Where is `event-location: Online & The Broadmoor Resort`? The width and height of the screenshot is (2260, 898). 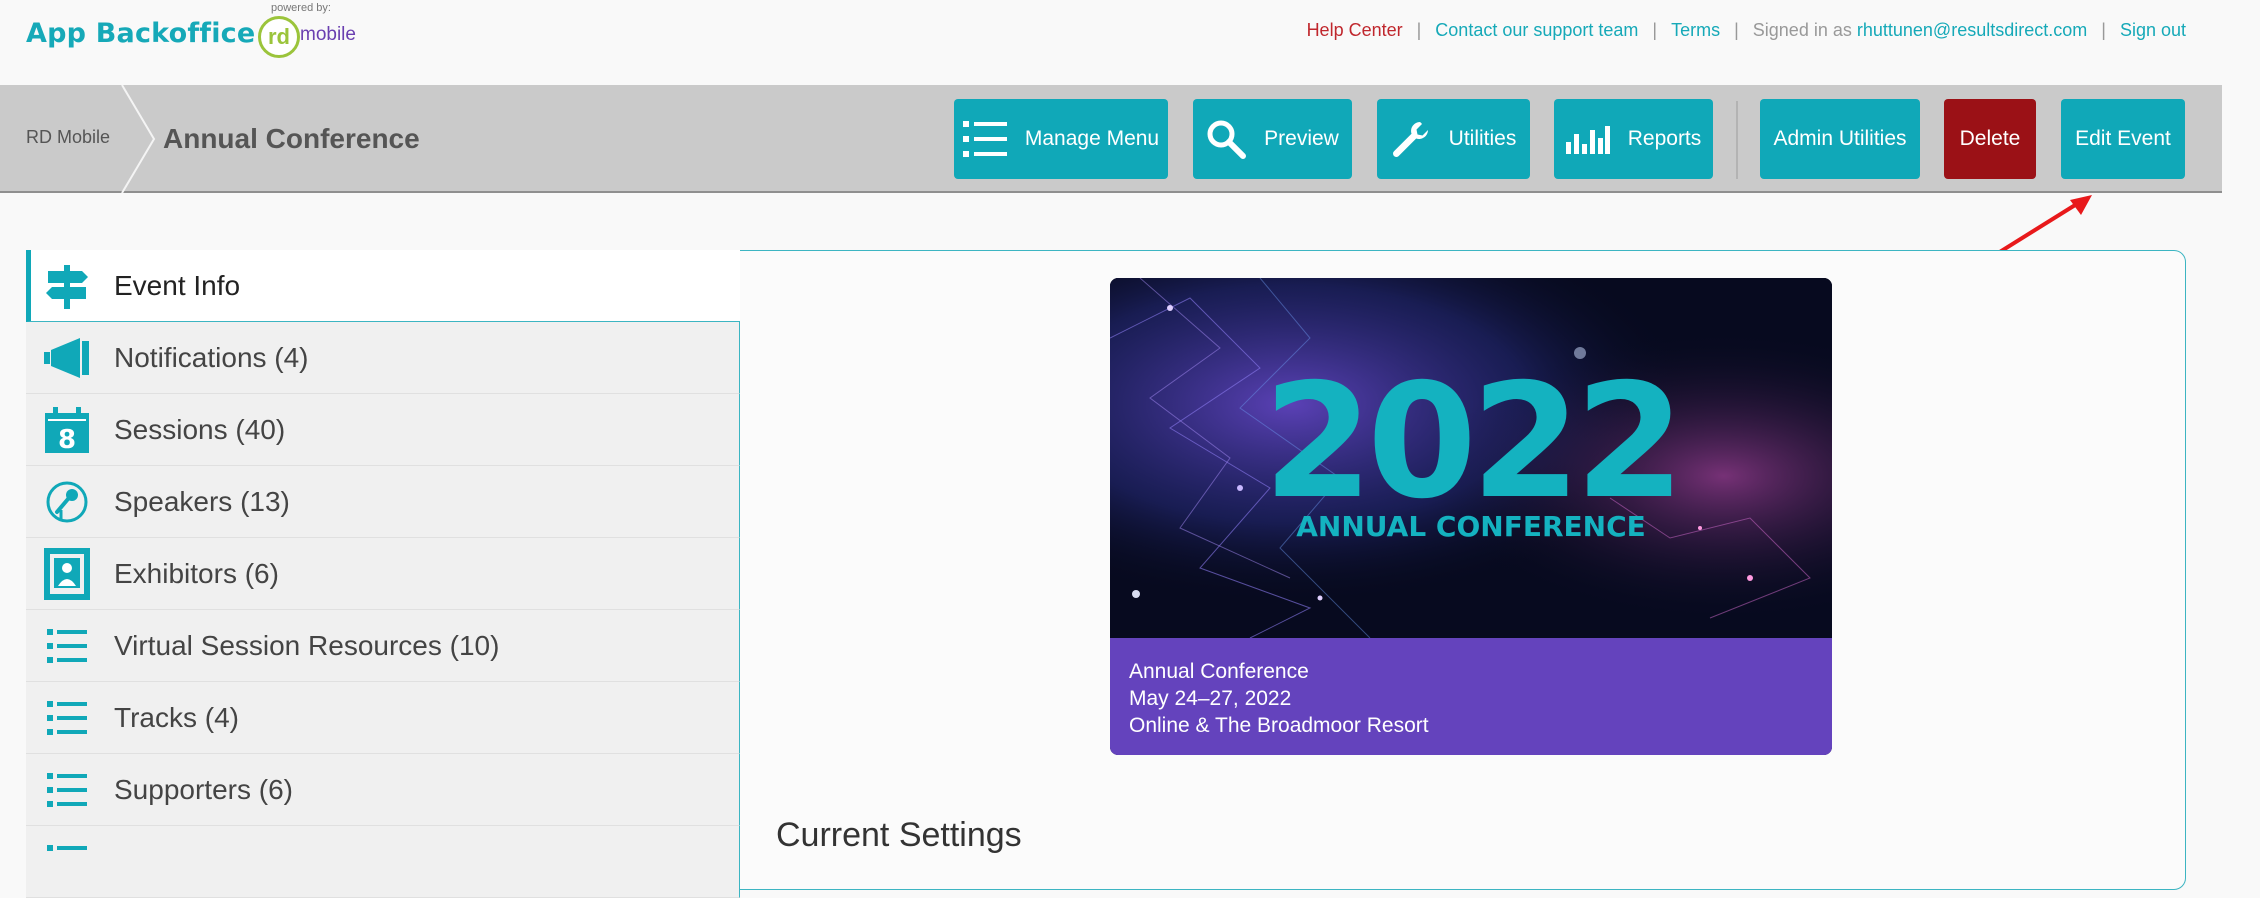 event-location: Online & The Broadmoor Resort is located at coordinates (1279, 725).